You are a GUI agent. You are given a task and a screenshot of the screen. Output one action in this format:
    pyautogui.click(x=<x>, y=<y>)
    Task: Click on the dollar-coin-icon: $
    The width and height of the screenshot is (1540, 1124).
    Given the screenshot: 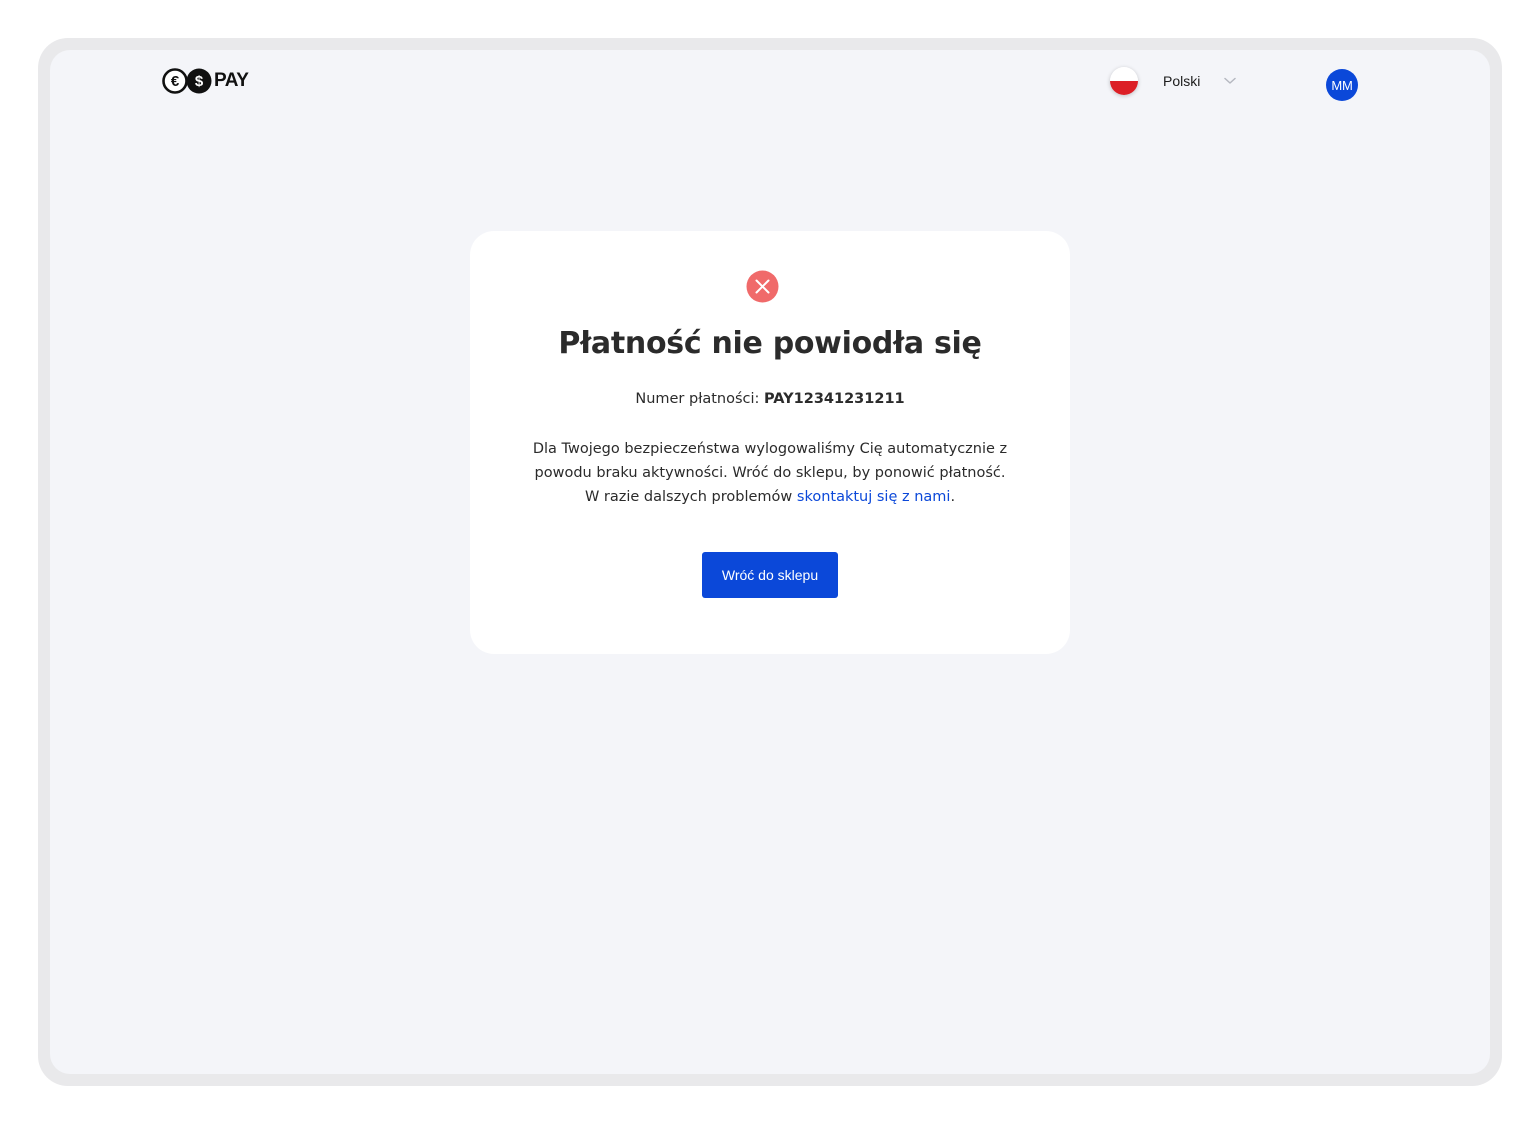 What is the action you would take?
    pyautogui.click(x=199, y=81)
    